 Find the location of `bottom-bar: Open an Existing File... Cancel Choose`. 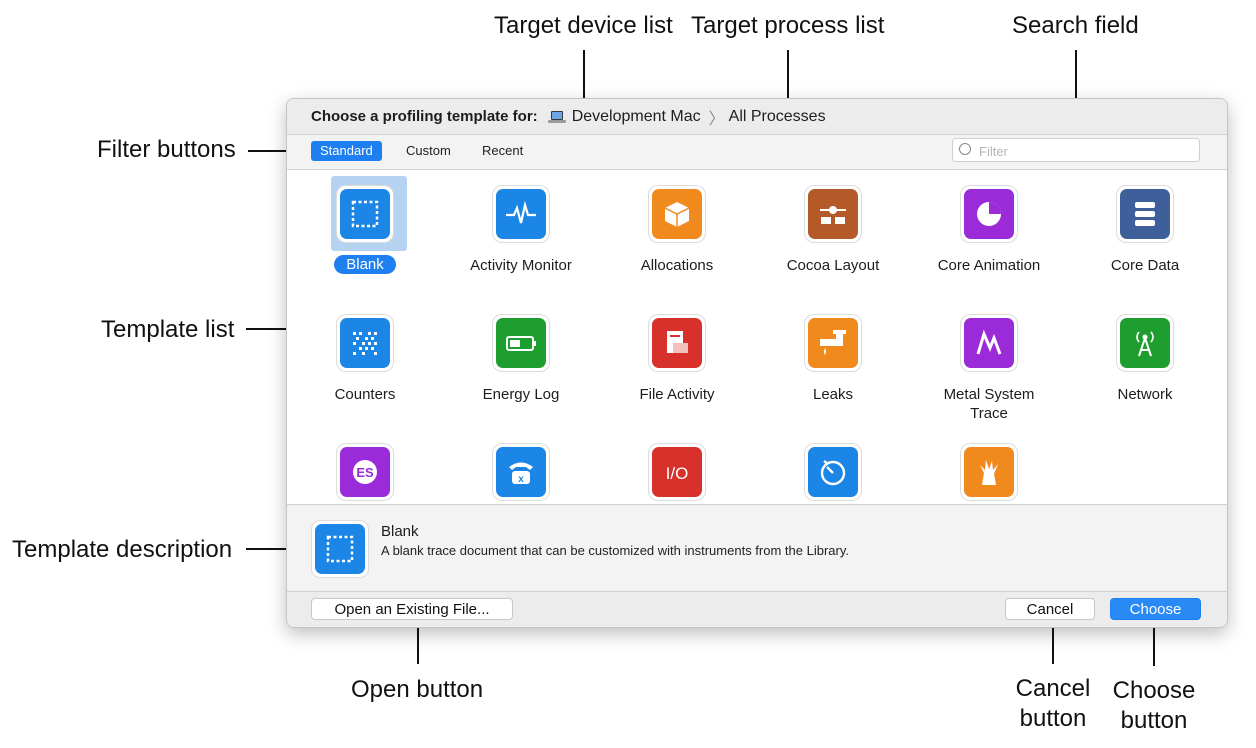

bottom-bar: Open an Existing File... Cancel Choose is located at coordinates (757, 609).